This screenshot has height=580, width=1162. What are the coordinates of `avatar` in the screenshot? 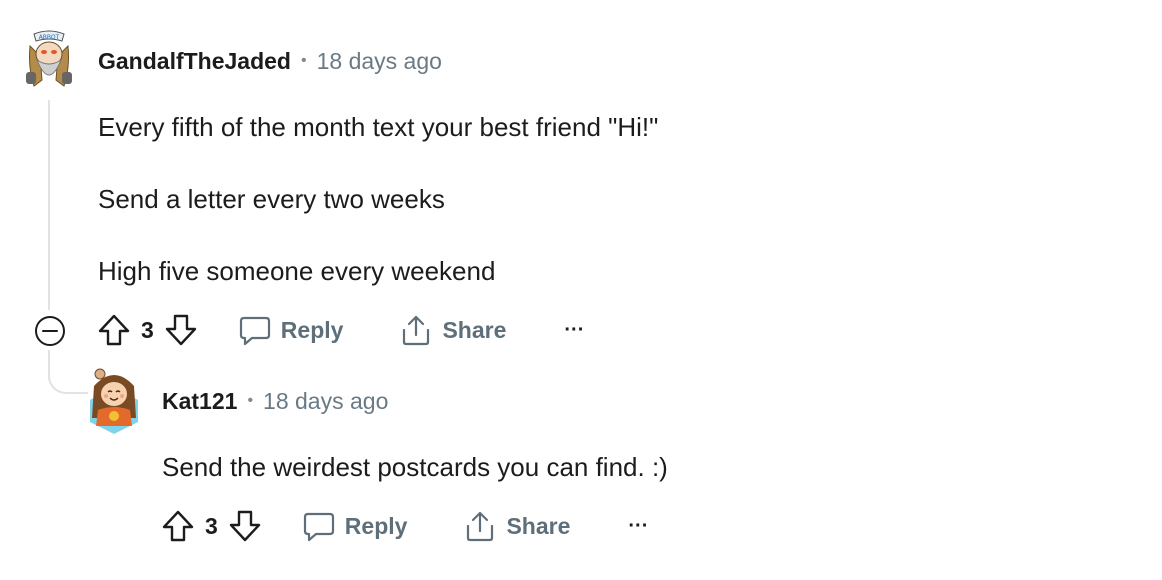 It's located at (114, 400).